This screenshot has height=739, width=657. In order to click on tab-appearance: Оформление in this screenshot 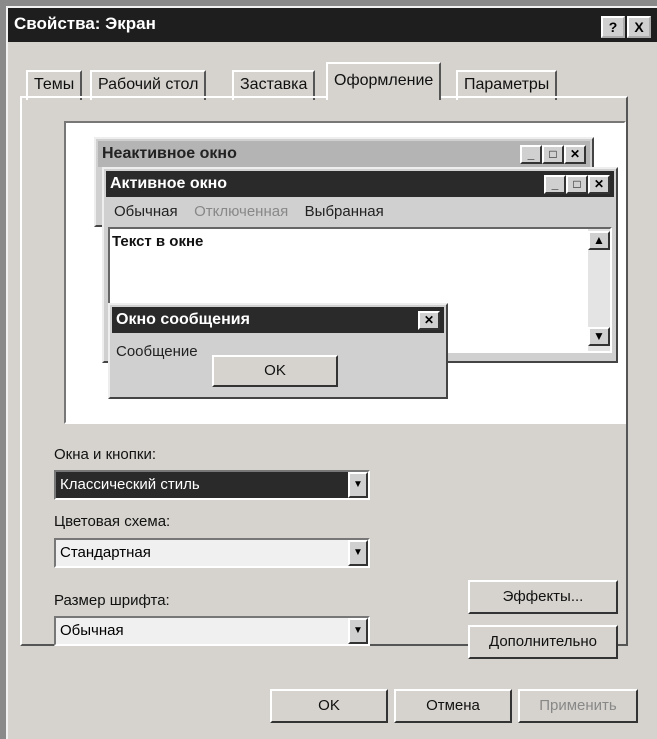, I will do `click(384, 81)`.